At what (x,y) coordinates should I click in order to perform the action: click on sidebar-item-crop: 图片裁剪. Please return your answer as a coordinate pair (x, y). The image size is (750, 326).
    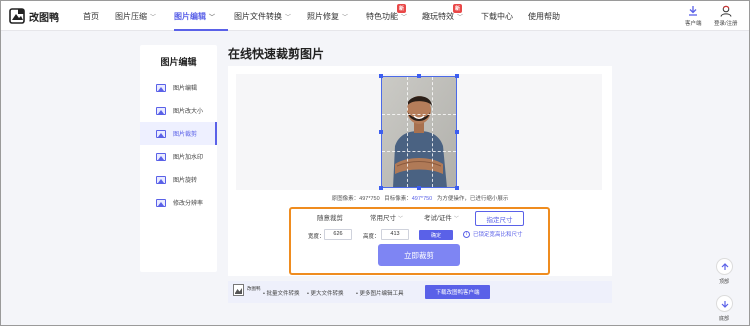
    Looking at the image, I should click on (178, 133).